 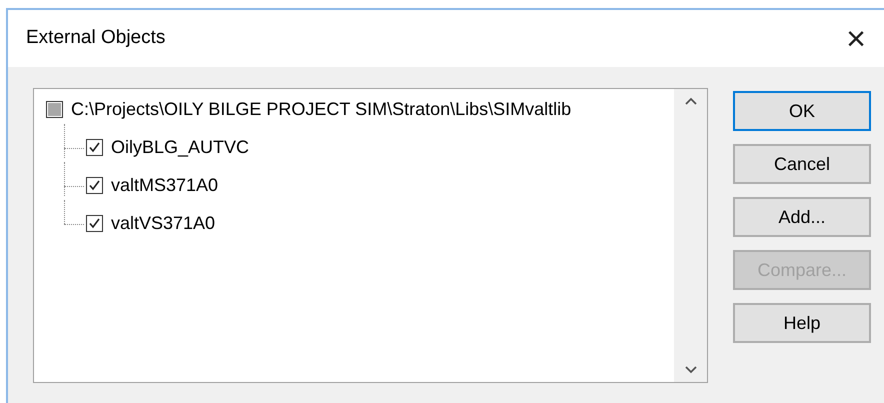 I want to click on scroll-up-icon, so click(x=690, y=101).